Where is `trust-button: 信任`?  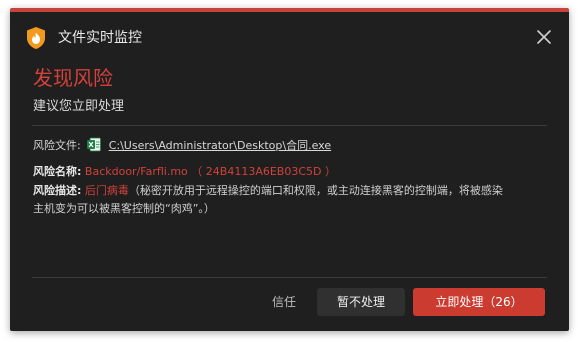
trust-button: 信任 is located at coordinates (284, 302).